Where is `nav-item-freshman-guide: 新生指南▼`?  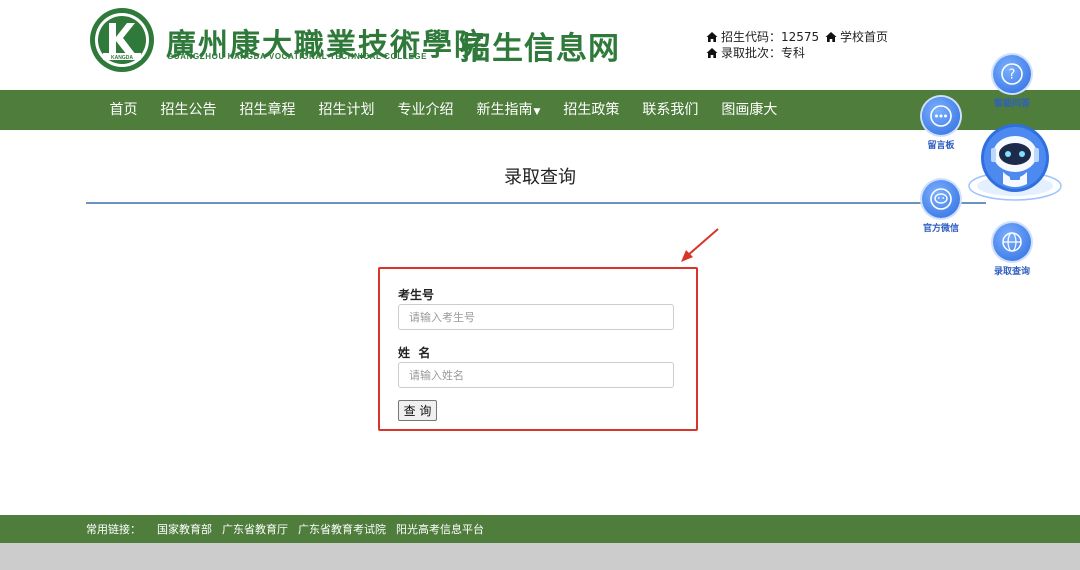
nav-item-freshman-guide: 新生指南▼ is located at coordinates (508, 110).